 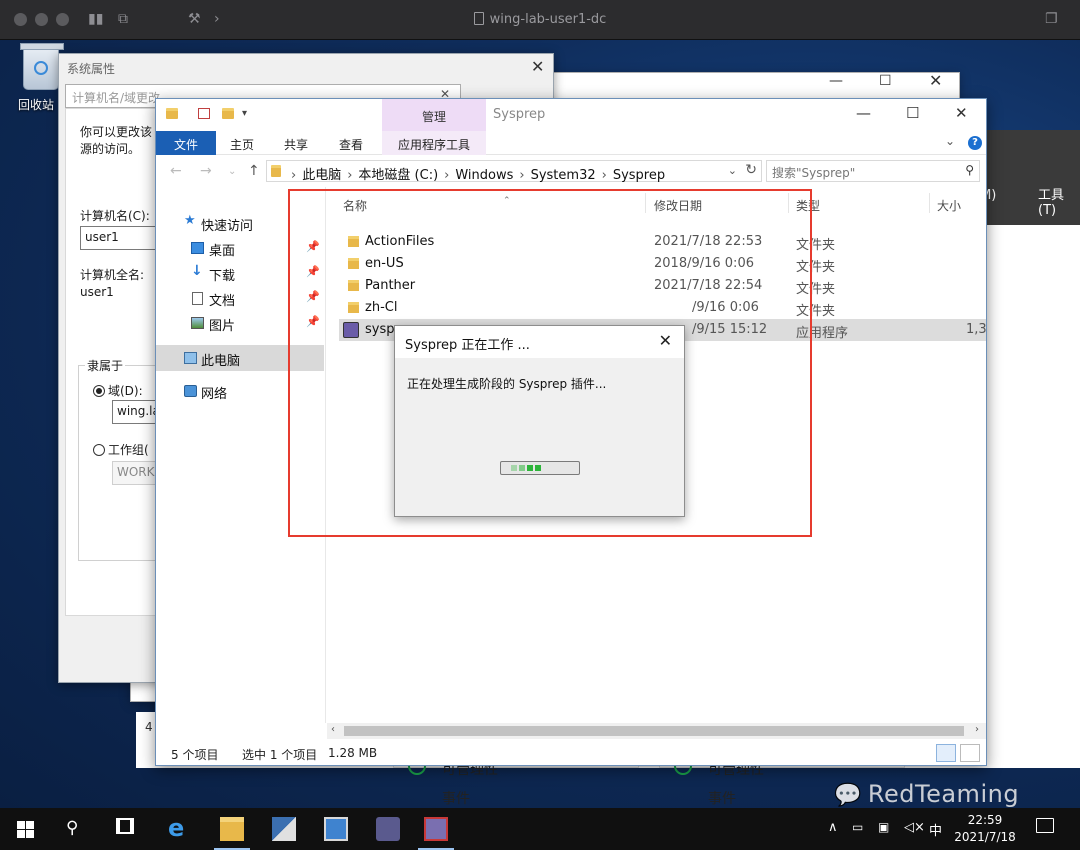 I want to click on breadcrumb-sysprep: Sysprep, so click(x=639, y=175).